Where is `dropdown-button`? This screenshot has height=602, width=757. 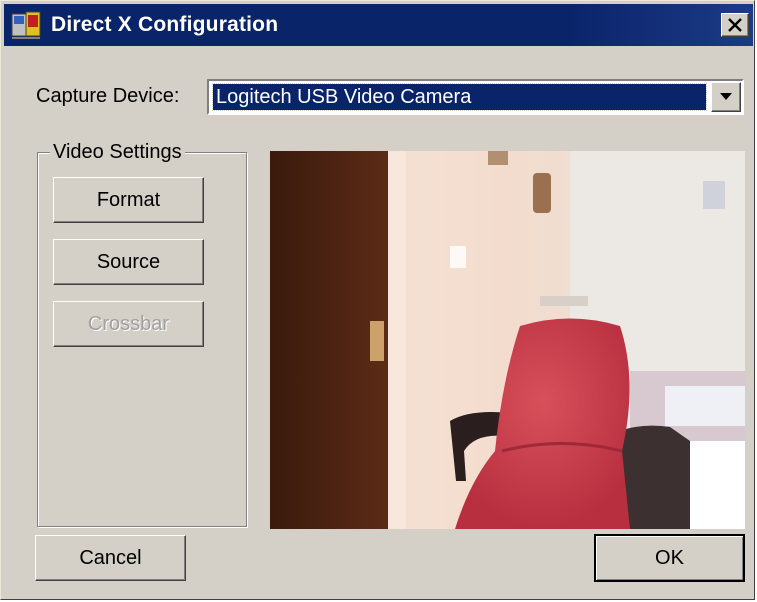
dropdown-button is located at coordinates (726, 97).